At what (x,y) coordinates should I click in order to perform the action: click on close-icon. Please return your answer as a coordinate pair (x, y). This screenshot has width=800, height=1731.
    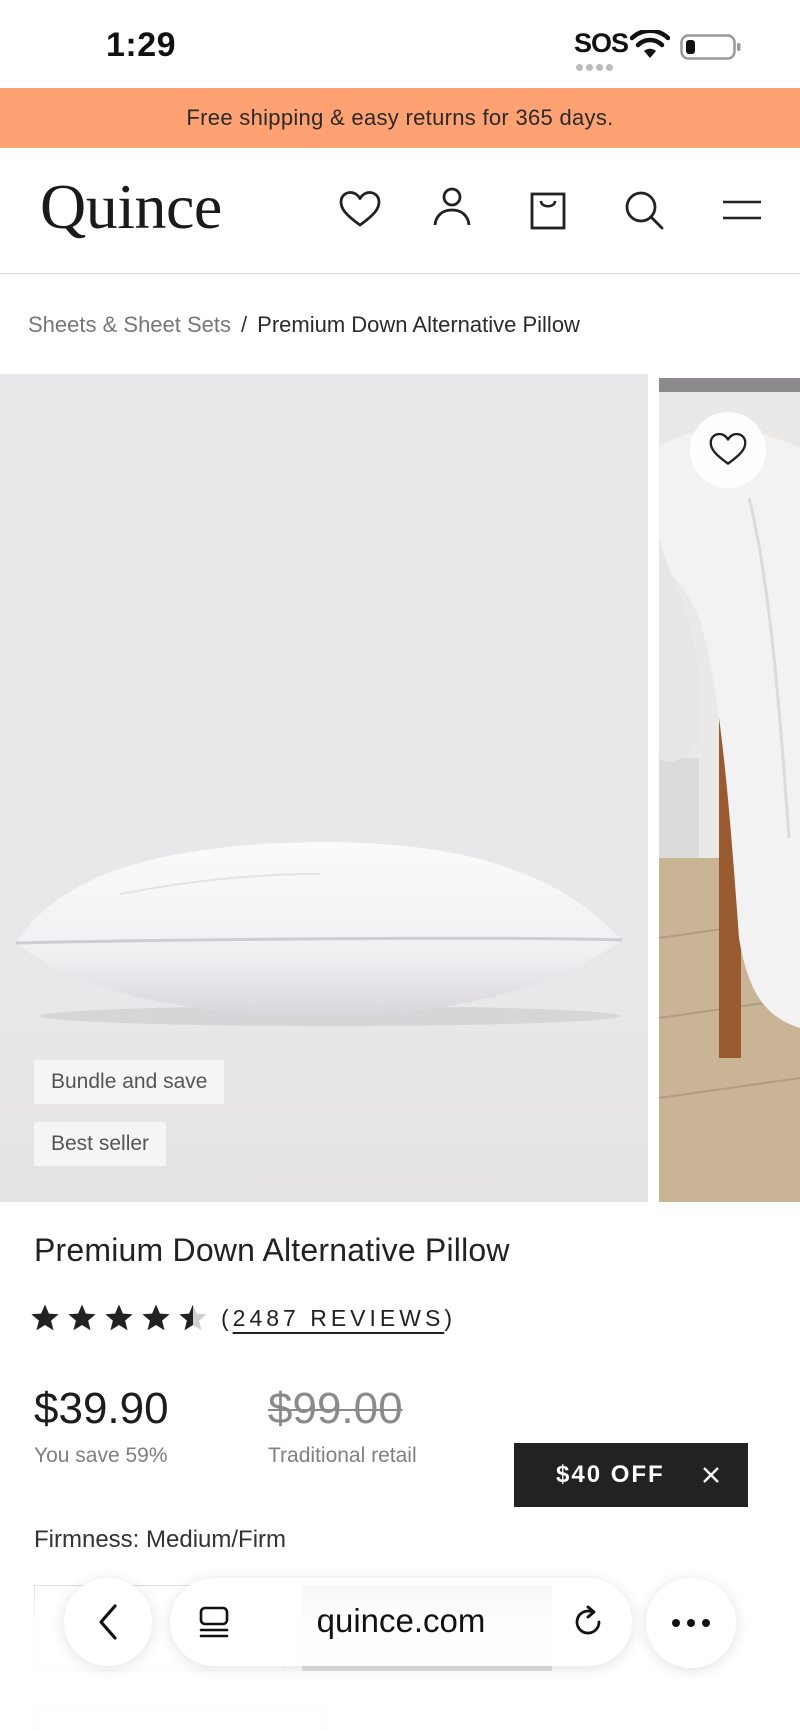
    Looking at the image, I should click on (711, 1475).